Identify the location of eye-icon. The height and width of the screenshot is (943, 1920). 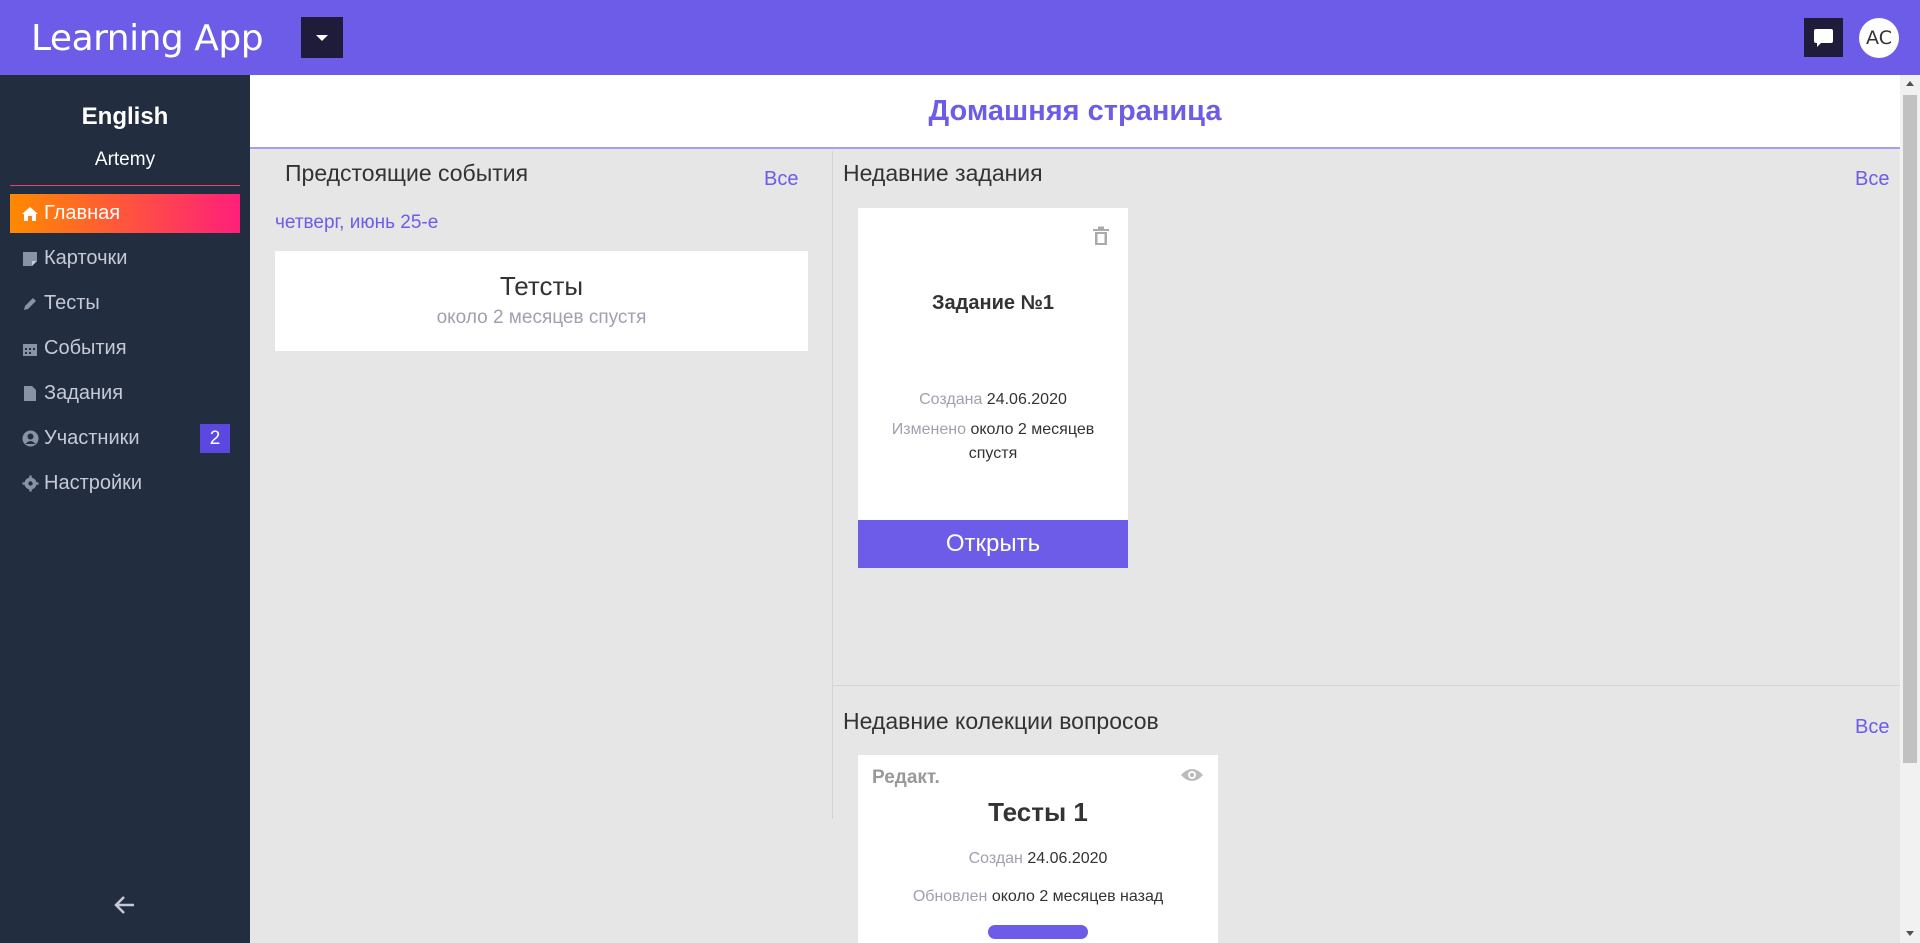
(1192, 775).